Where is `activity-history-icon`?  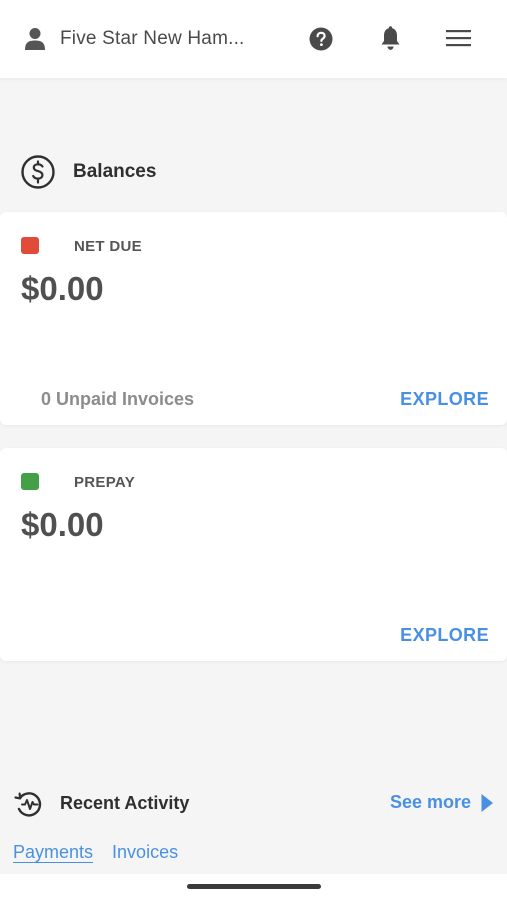 activity-history-icon is located at coordinates (28, 804).